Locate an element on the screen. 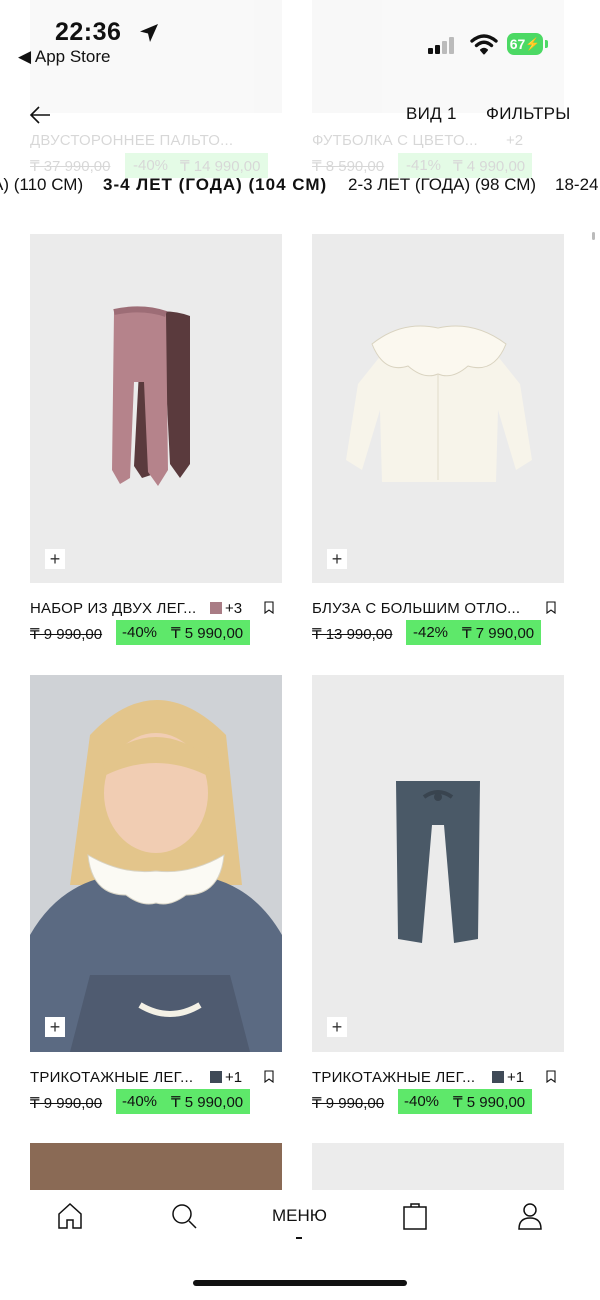 This screenshot has height=1300, width=600. size-option: А) (110 СМ) is located at coordinates (41, 185).